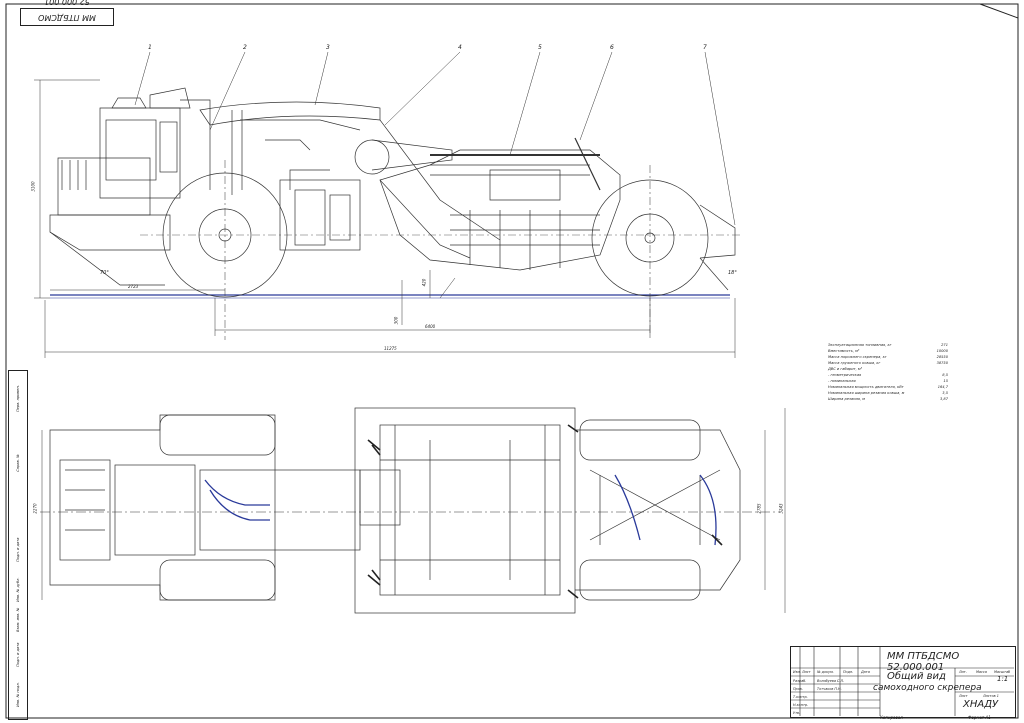 This screenshot has height=723, width=1024. I want to click on col-label: Дата, so click(865, 672).